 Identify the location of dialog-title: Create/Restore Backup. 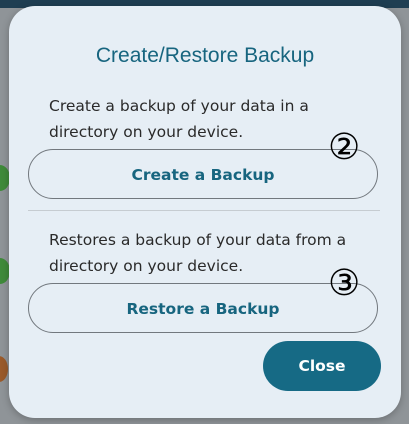
(205, 55).